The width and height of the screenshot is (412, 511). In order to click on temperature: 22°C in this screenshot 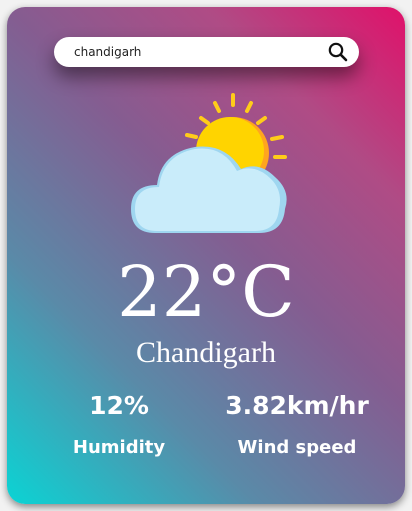, I will do `click(206, 292)`.